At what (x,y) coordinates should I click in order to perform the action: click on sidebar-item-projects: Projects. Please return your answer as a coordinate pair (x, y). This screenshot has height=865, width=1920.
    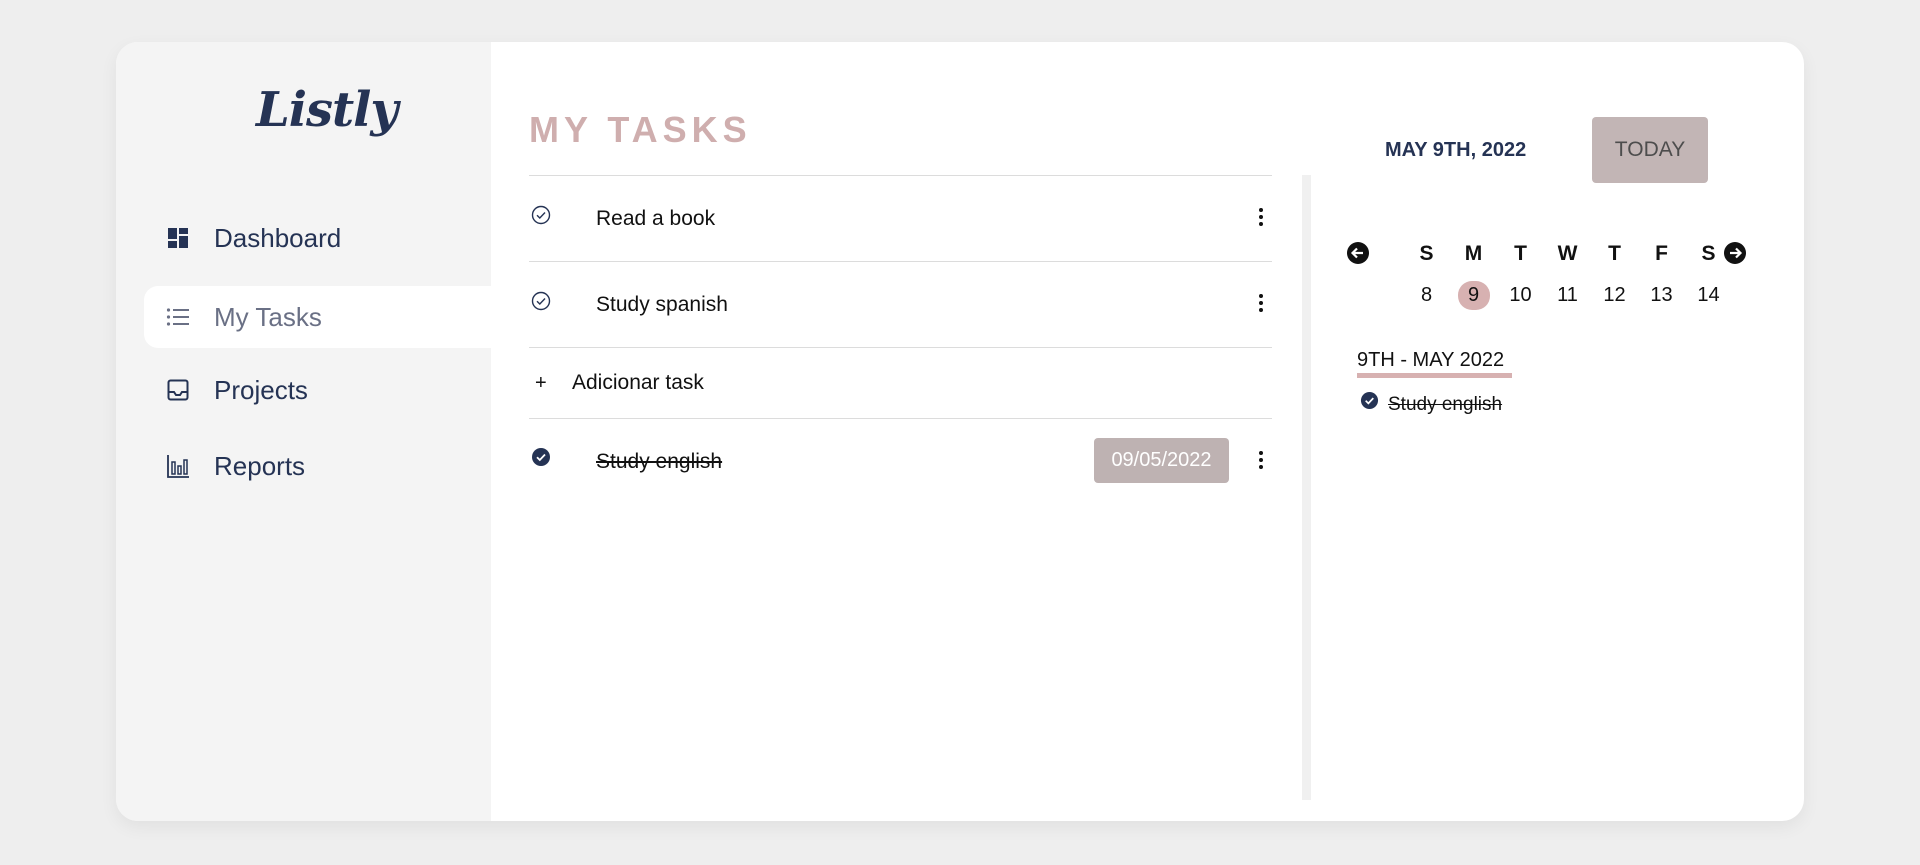
    Looking at the image, I should click on (317, 390).